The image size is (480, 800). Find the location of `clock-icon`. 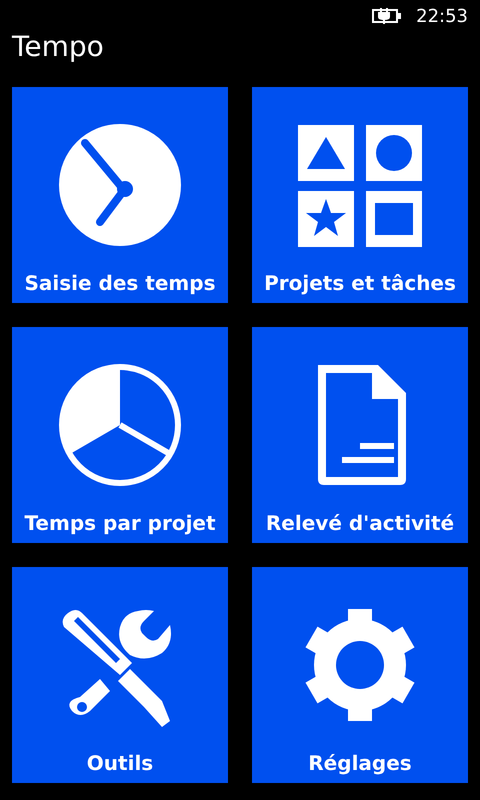

clock-icon is located at coordinates (120, 185).